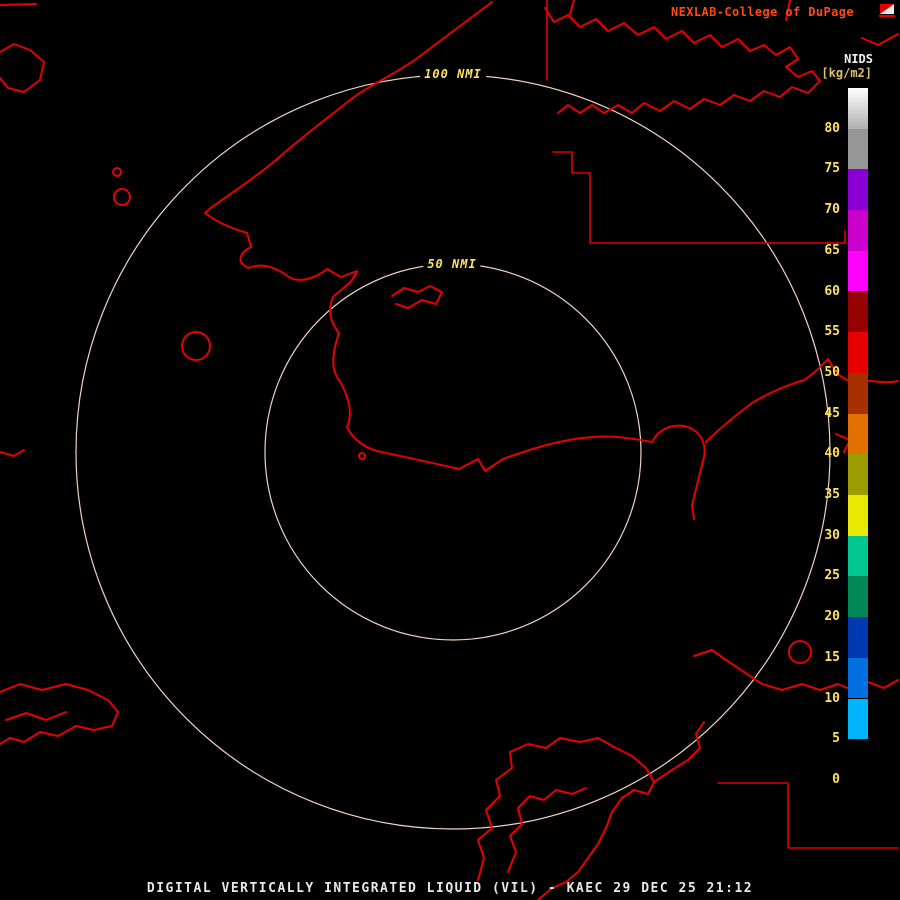 This screenshot has width=900, height=900. Describe the element at coordinates (12, 453) in the screenshot. I see `left-edge-mark` at that location.